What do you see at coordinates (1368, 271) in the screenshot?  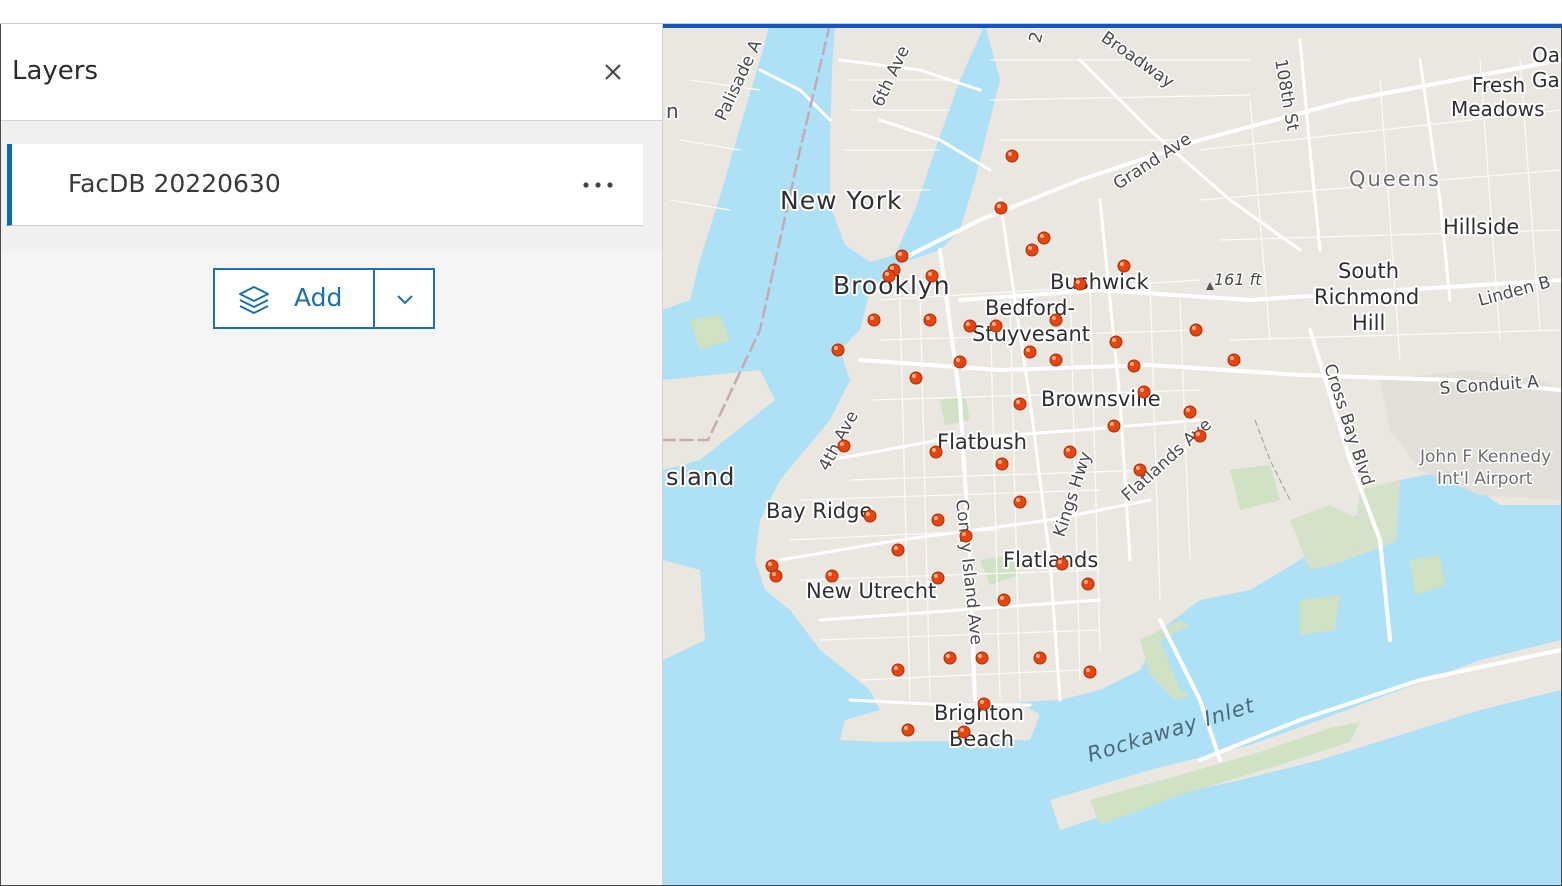 I see `label-south: South` at bounding box center [1368, 271].